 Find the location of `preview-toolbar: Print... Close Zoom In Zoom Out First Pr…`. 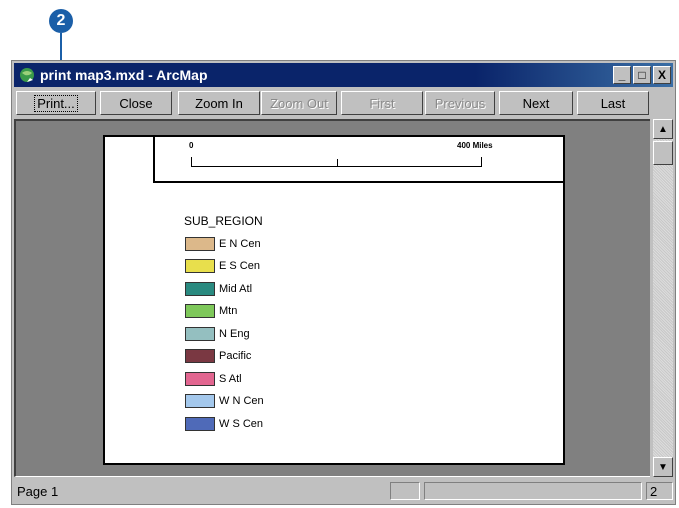

preview-toolbar: Print... Close Zoom In Zoom Out First Pr… is located at coordinates (343, 103).